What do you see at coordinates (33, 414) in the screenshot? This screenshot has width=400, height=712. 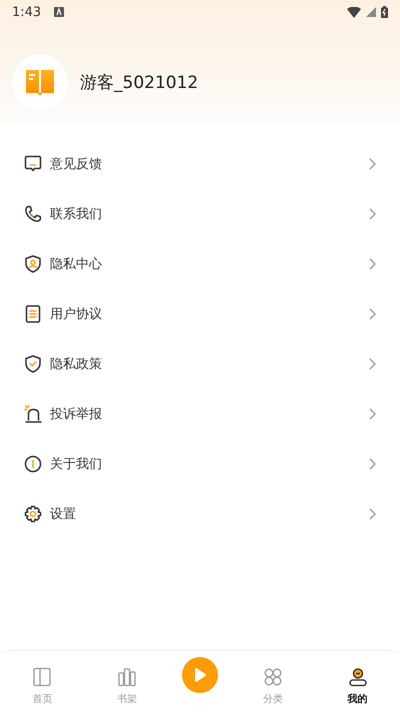 I see `alarm-icon` at bounding box center [33, 414].